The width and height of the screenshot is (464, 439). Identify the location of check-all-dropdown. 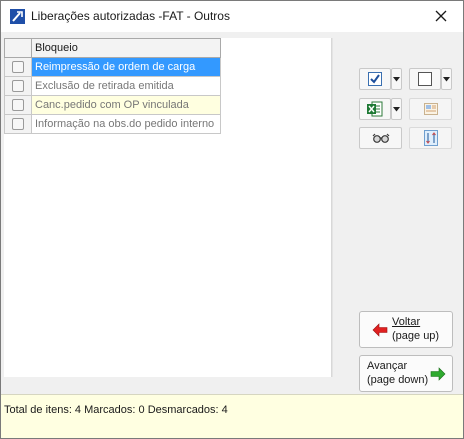
(396, 79).